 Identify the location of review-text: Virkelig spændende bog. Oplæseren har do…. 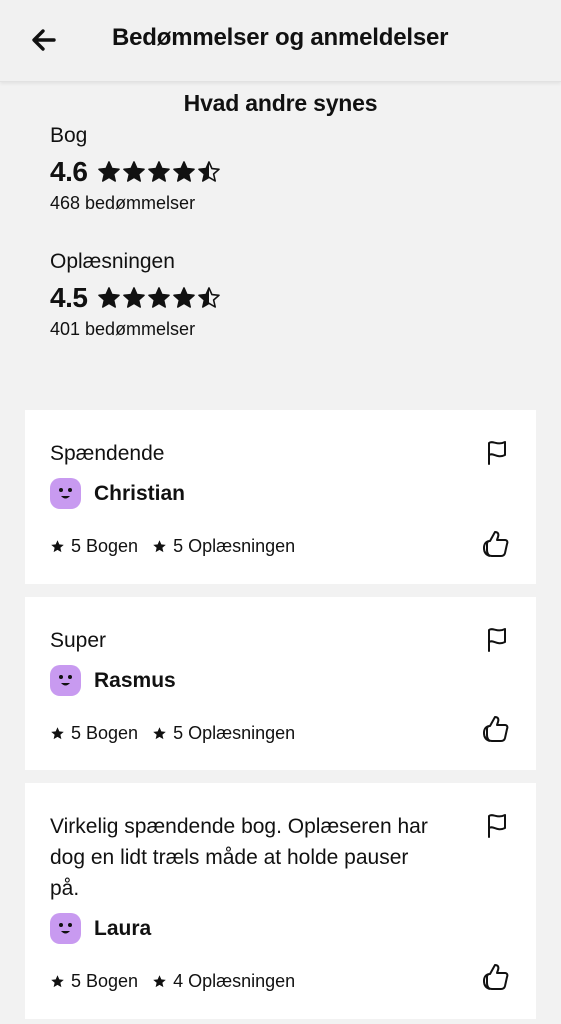
(239, 857).